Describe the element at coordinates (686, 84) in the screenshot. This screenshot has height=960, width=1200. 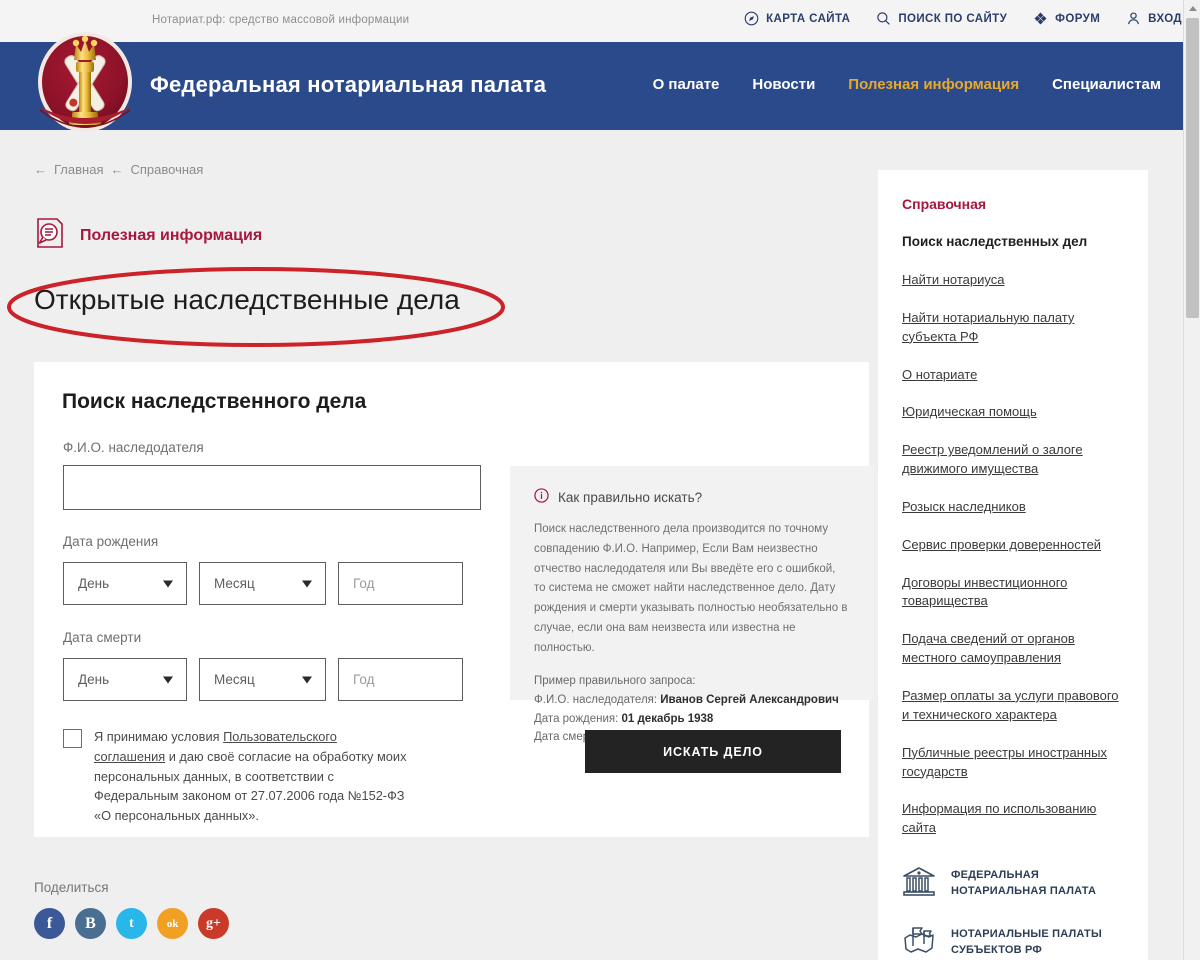
I see `nav-item-about: О палате` at that location.